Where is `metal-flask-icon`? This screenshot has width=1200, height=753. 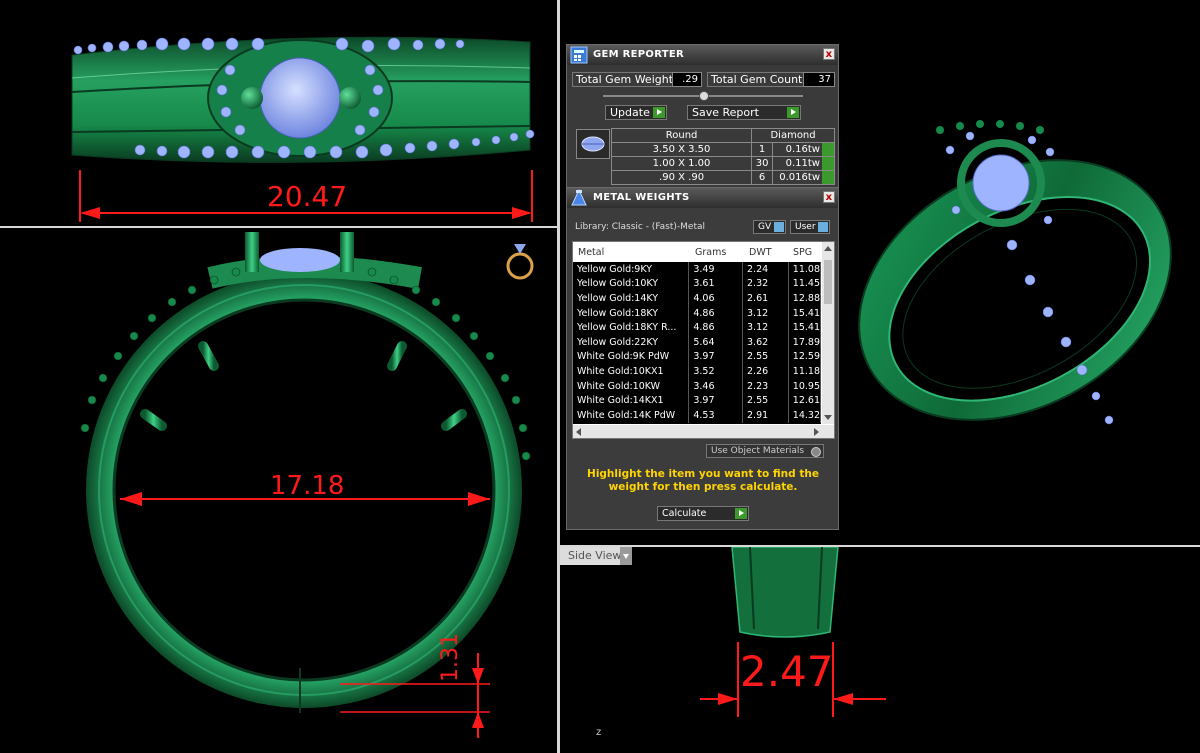 metal-flask-icon is located at coordinates (579, 197).